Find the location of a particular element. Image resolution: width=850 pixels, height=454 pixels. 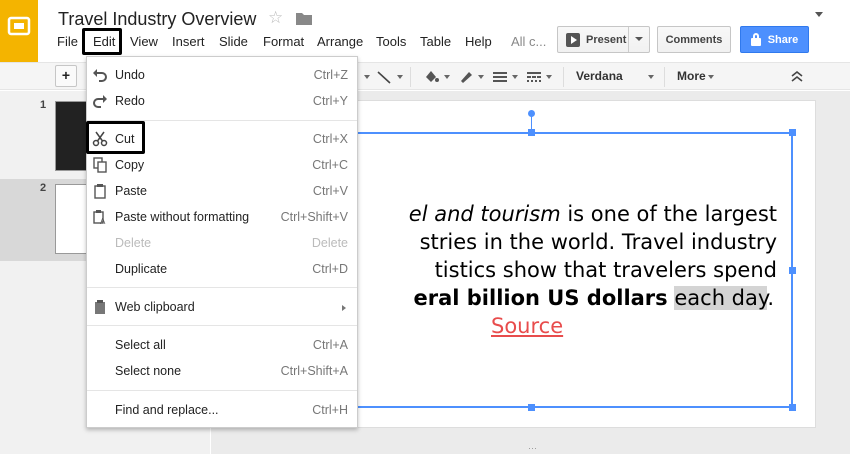

menu-item-delete: Delete Delete is located at coordinates (222, 243).